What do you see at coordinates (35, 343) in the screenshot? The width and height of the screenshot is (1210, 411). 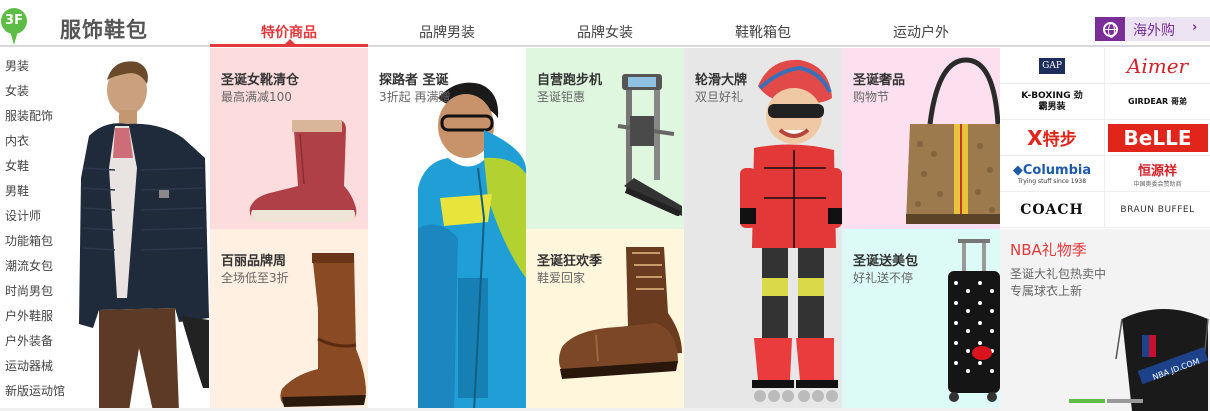 I see `category-item: 户外装备` at bounding box center [35, 343].